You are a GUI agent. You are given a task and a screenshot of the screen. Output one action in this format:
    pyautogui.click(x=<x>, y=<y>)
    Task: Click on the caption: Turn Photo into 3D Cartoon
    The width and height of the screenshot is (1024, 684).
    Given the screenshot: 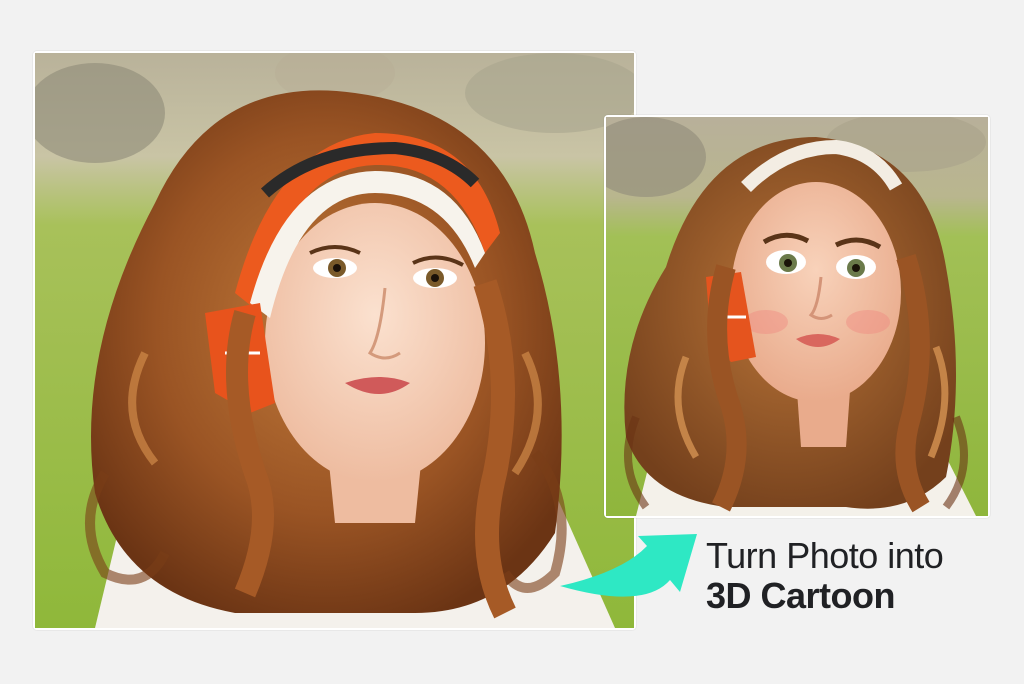 What is the action you would take?
    pyautogui.click(x=825, y=576)
    